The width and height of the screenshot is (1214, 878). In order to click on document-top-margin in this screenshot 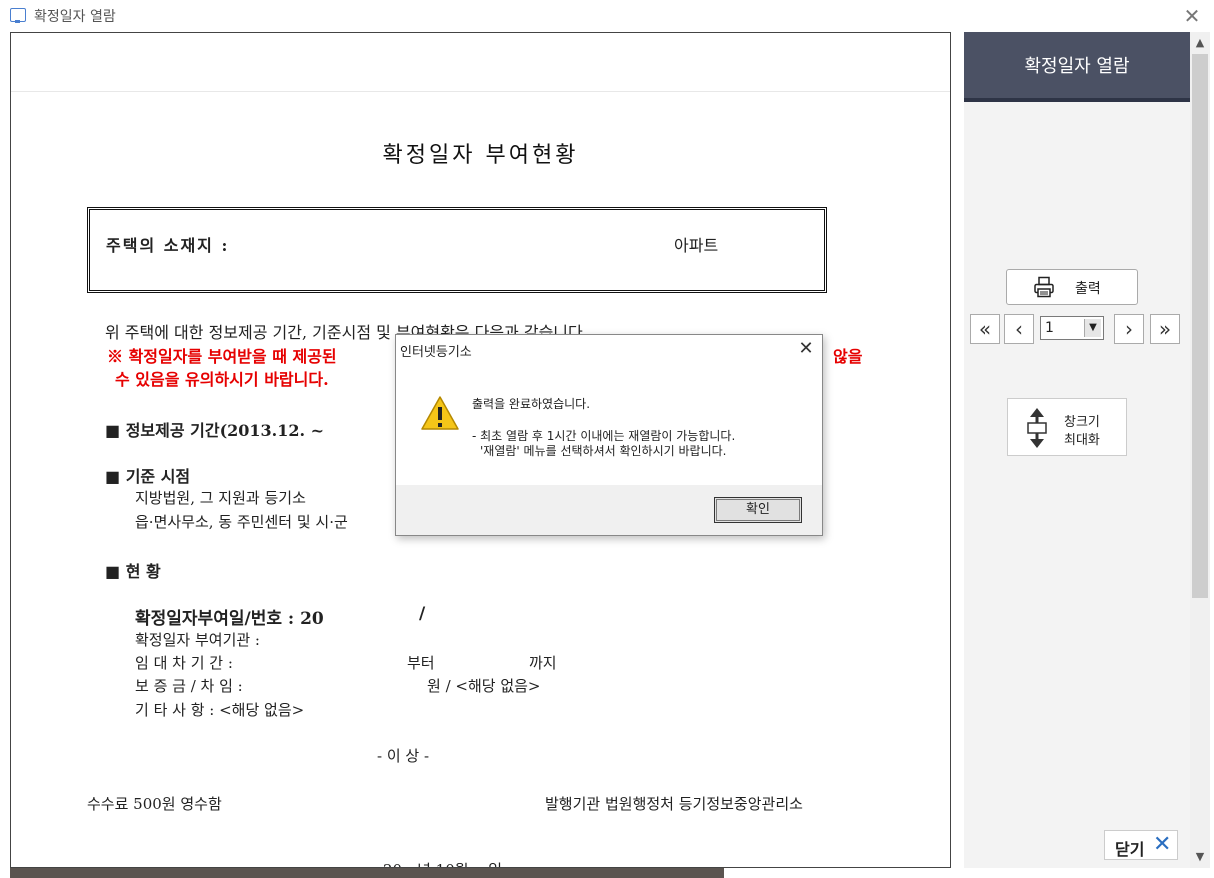, I will do `click(480, 62)`.